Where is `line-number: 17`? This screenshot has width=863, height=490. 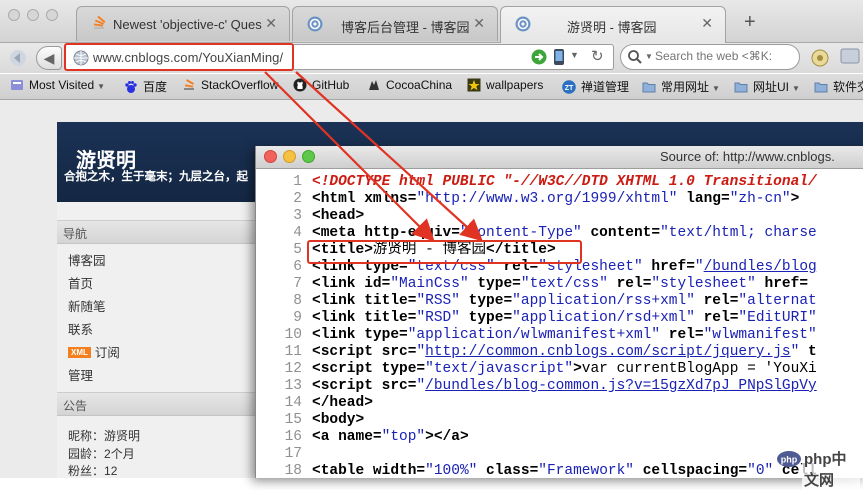 line-number: 17 is located at coordinates (293, 454).